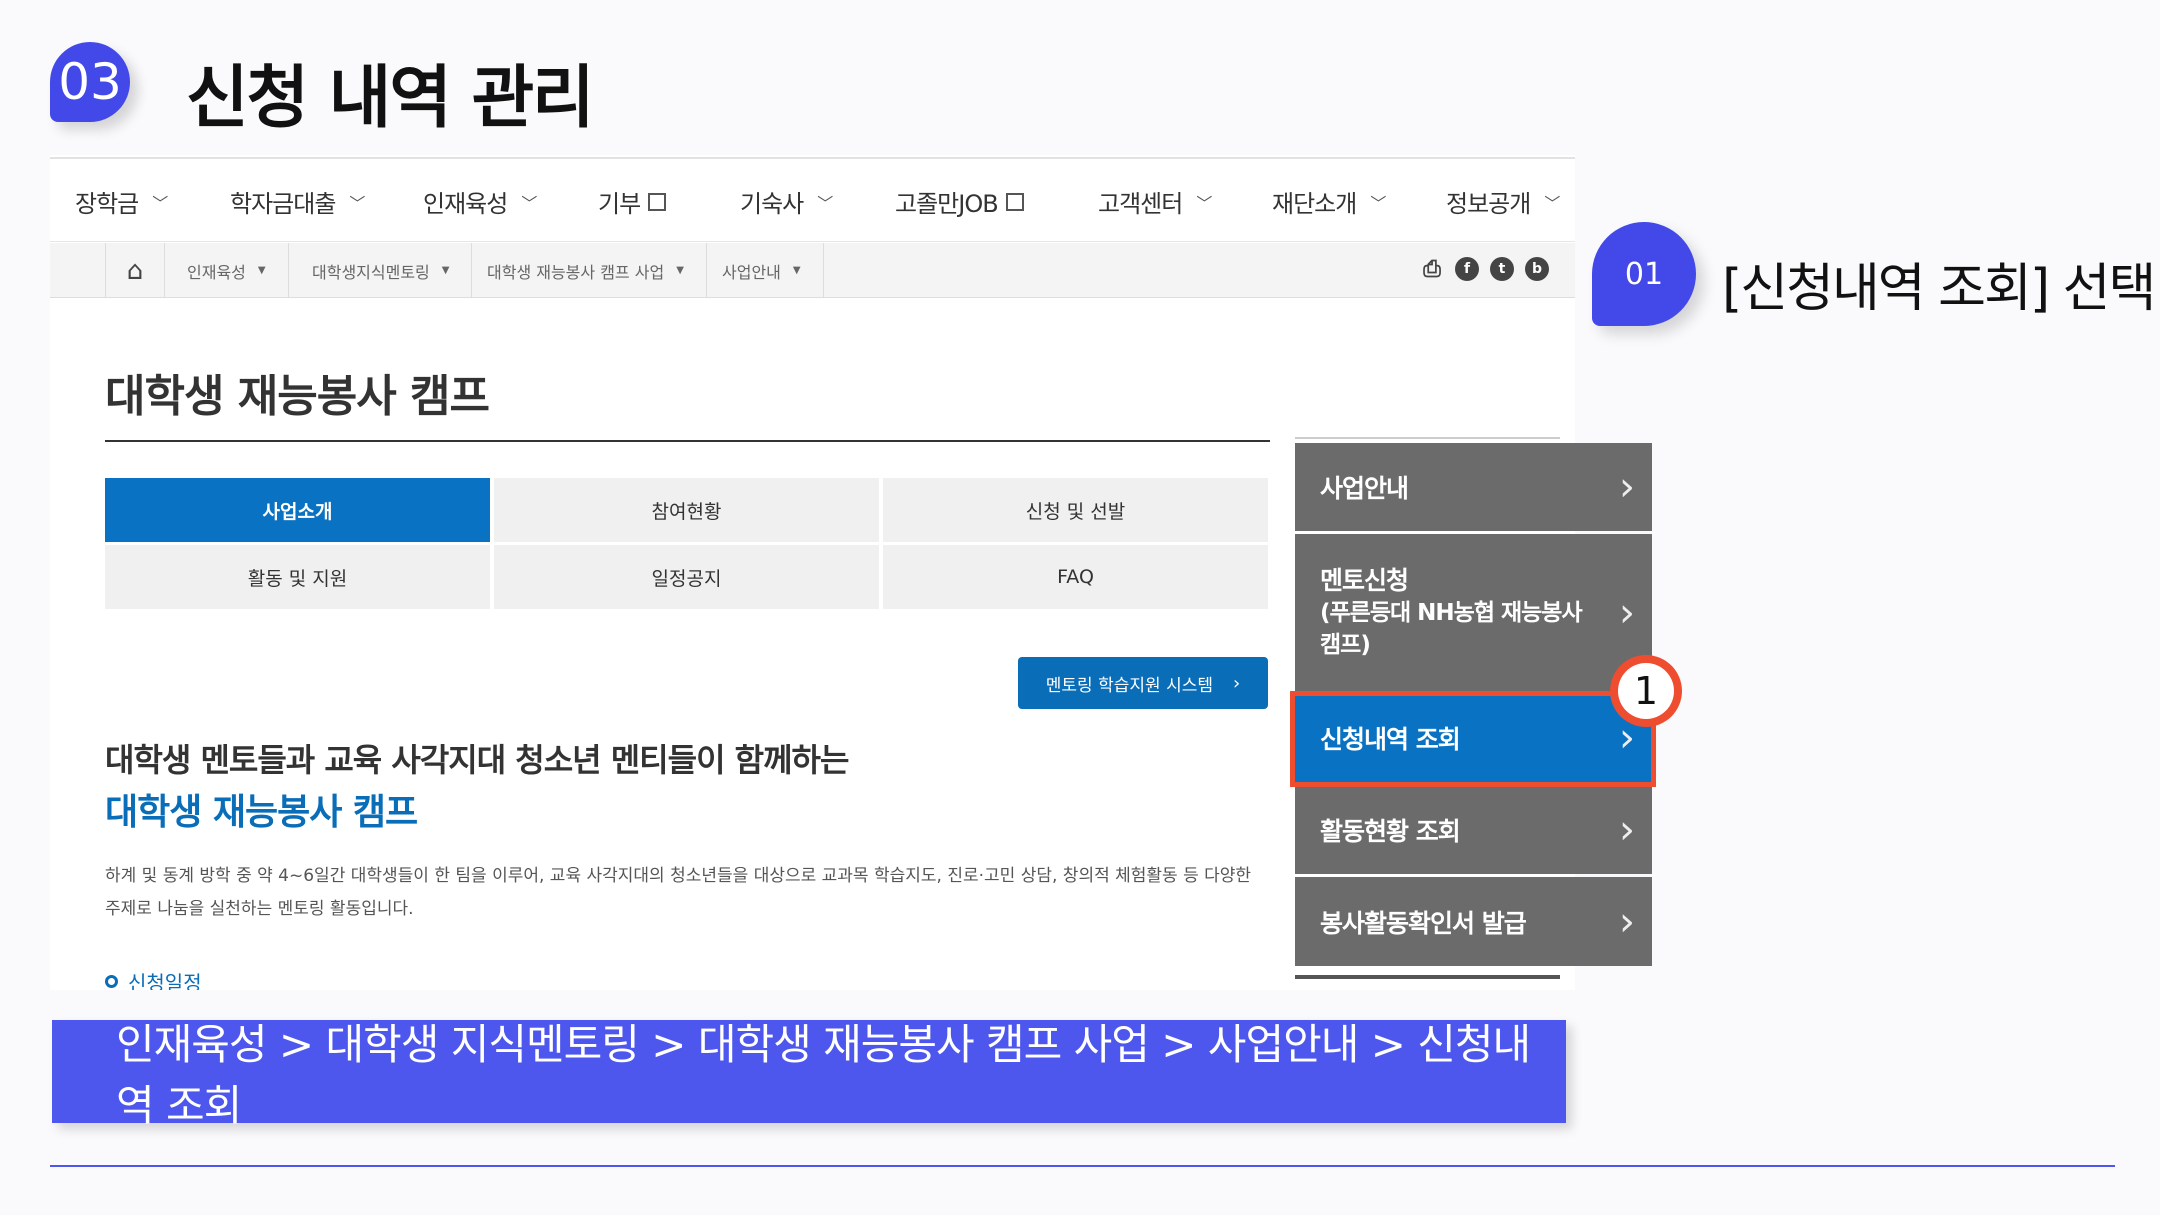  I want to click on gnb-item-customer: 고객센터 ﹀, so click(1155, 201).